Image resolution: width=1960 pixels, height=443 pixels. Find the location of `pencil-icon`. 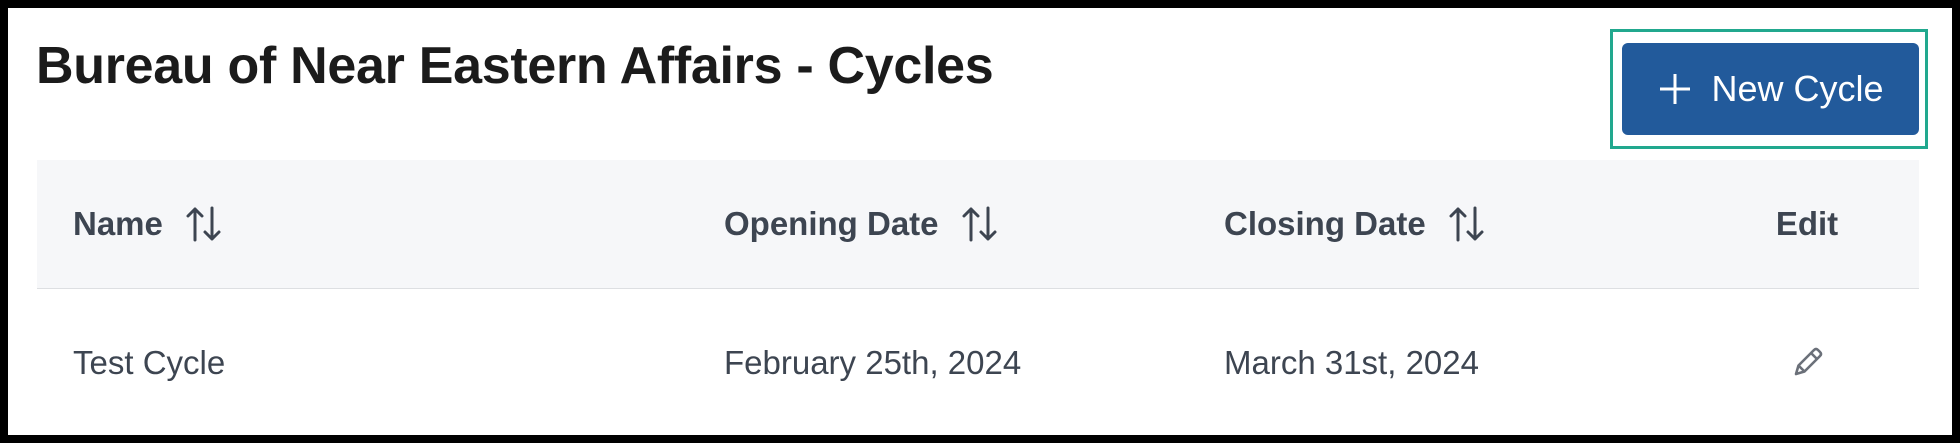

pencil-icon is located at coordinates (1808, 361).